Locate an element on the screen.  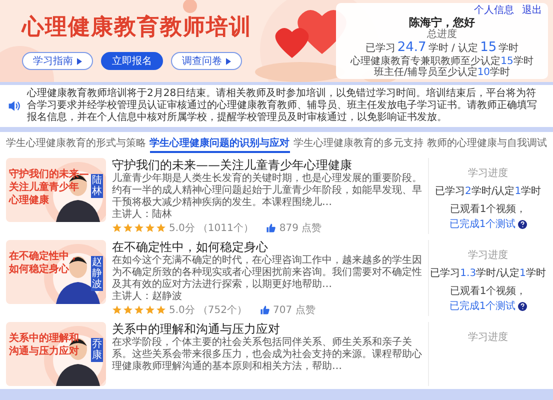
course-title: 守护我们的未来——关注儿童青少年心理健康 is located at coordinates (267, 165).